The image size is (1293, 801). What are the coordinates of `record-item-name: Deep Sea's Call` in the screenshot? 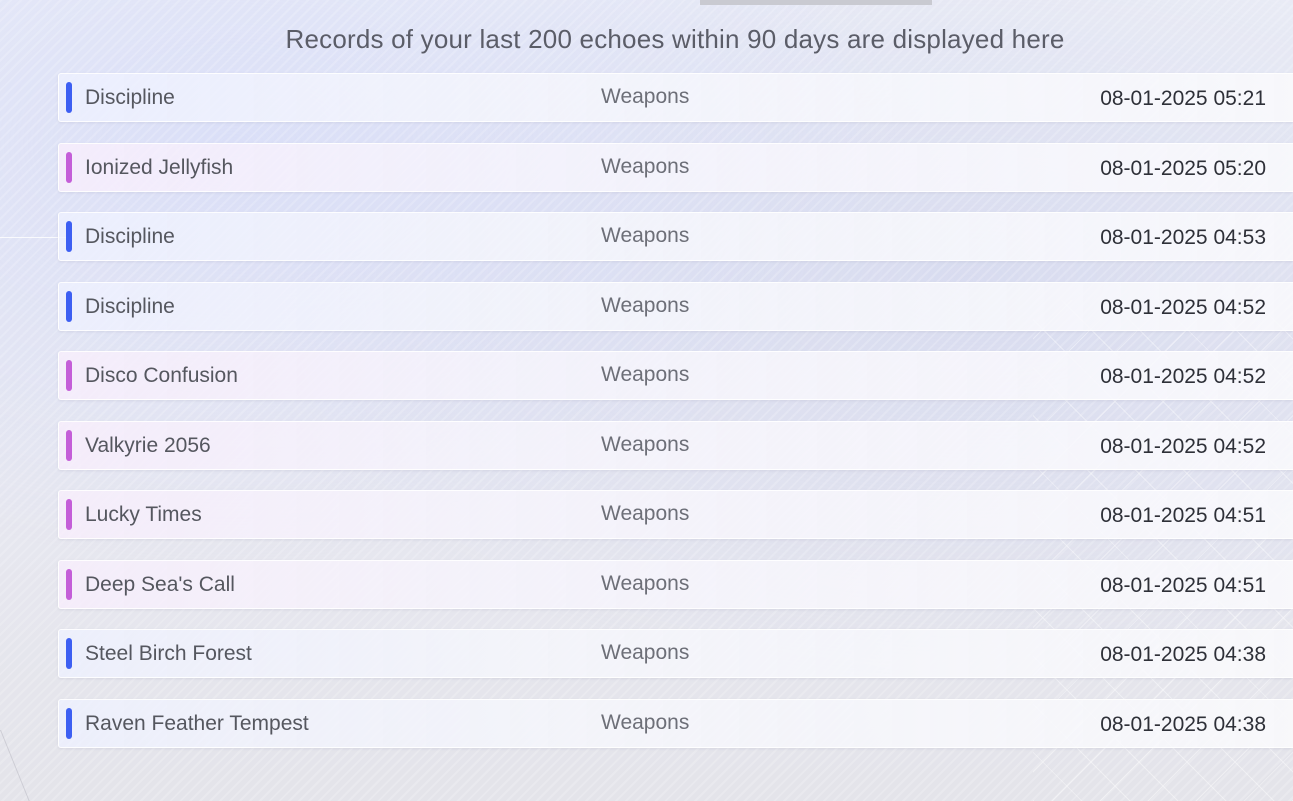 It's located at (160, 584).